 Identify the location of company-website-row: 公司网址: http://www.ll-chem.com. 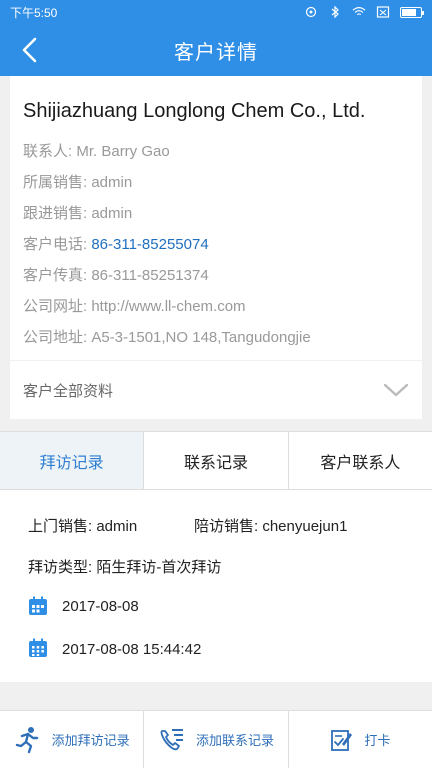
(134, 305).